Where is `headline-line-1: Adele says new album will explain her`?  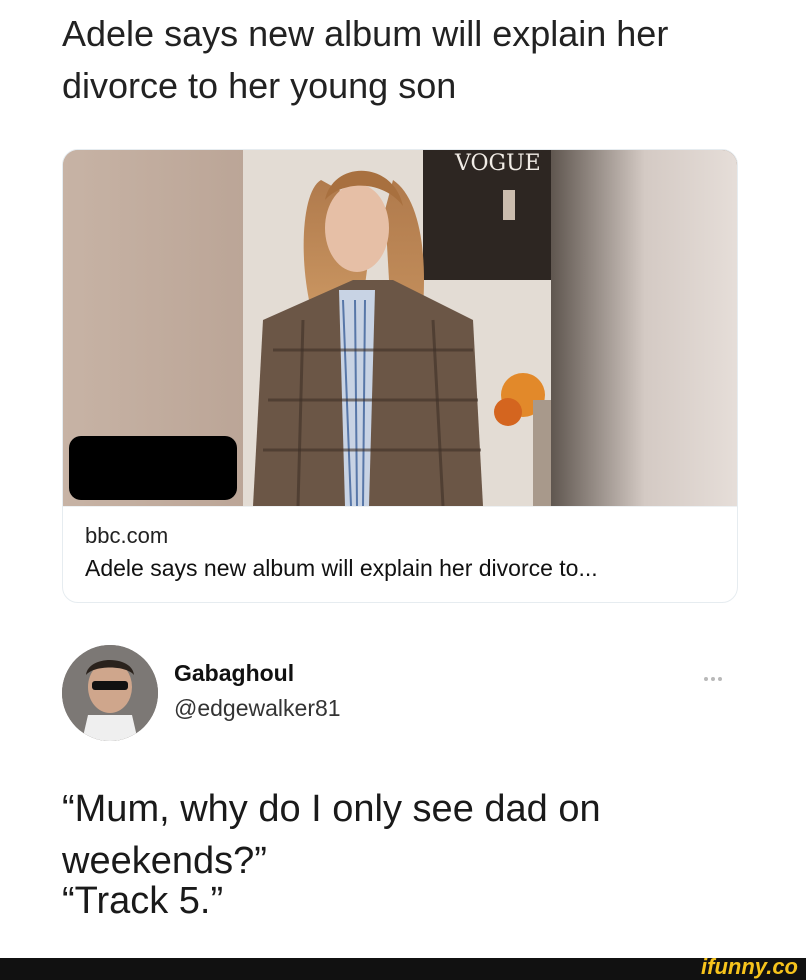 headline-line-1: Adele says new album will explain her is located at coordinates (365, 33).